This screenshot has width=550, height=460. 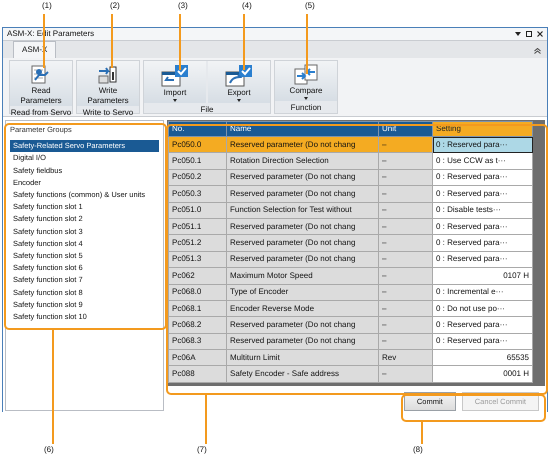 I want to click on group-label: File, so click(x=207, y=110).